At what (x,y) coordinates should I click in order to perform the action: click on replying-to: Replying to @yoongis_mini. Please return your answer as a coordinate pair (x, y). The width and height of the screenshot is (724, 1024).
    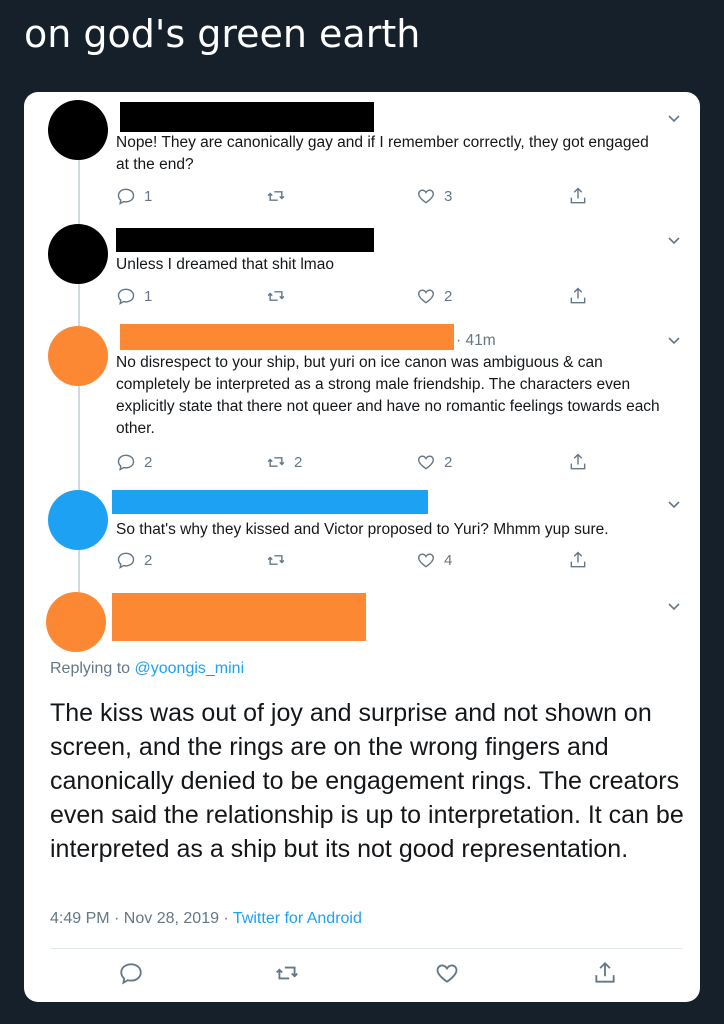
    Looking at the image, I should click on (147, 669).